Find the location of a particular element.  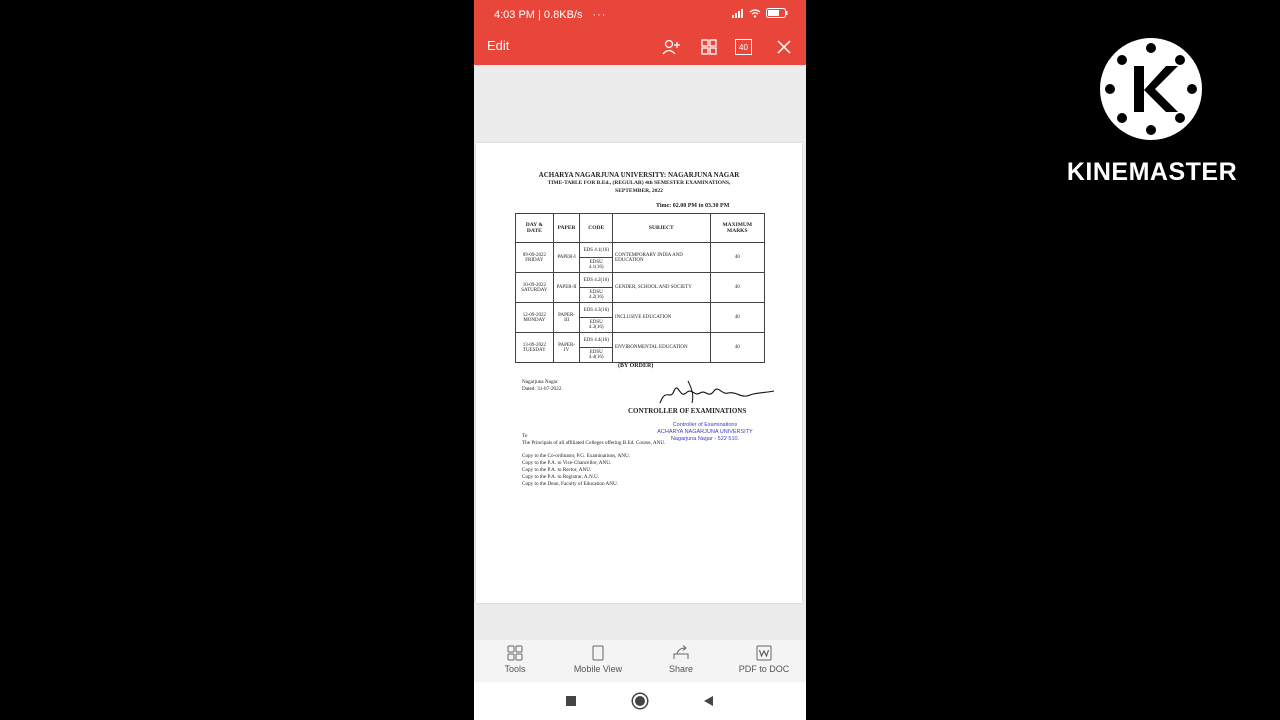

home-icon is located at coordinates (640, 701).